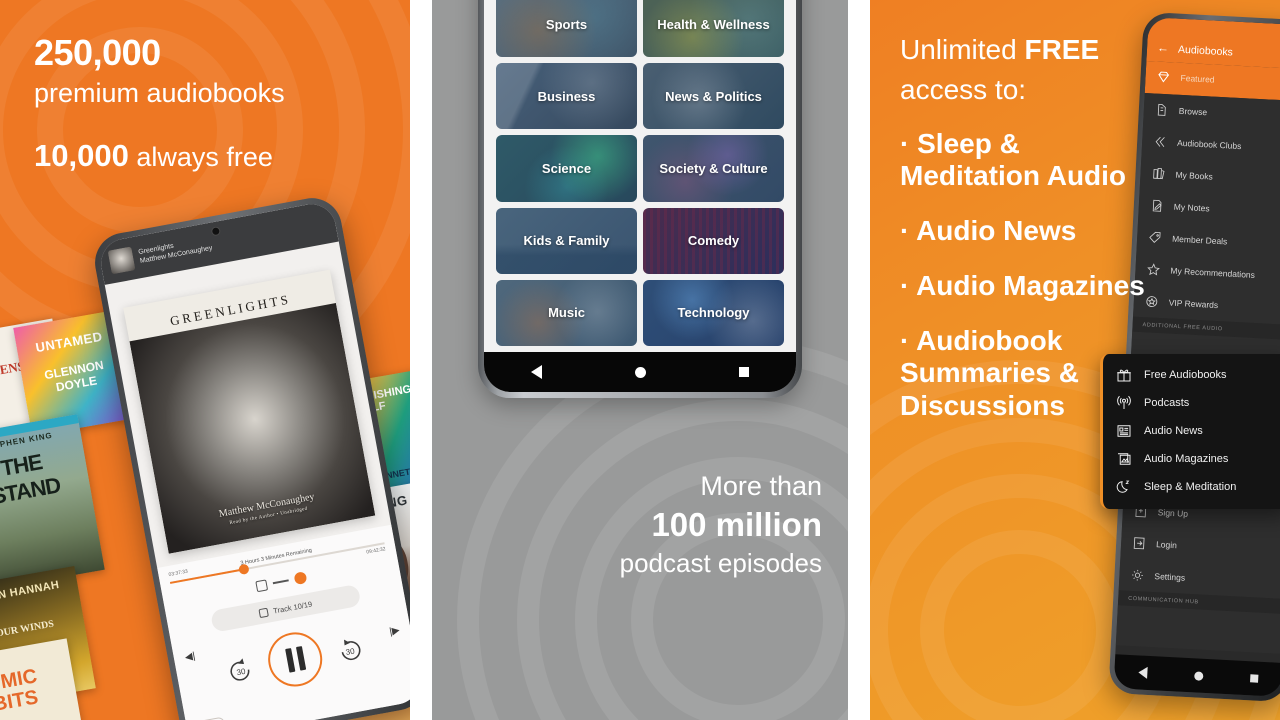 This screenshot has width=1280, height=720. Describe the element at coordinates (261, 585) in the screenshot. I see `speed-icon` at that location.